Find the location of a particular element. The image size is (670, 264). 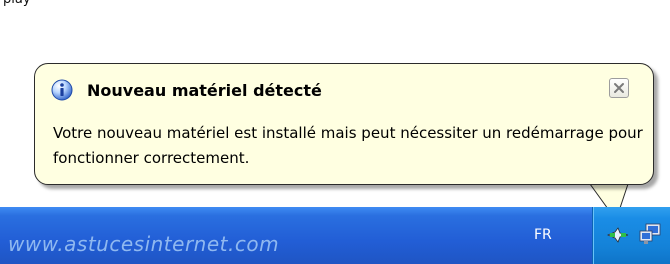

new-hardware-icon is located at coordinates (618, 235).